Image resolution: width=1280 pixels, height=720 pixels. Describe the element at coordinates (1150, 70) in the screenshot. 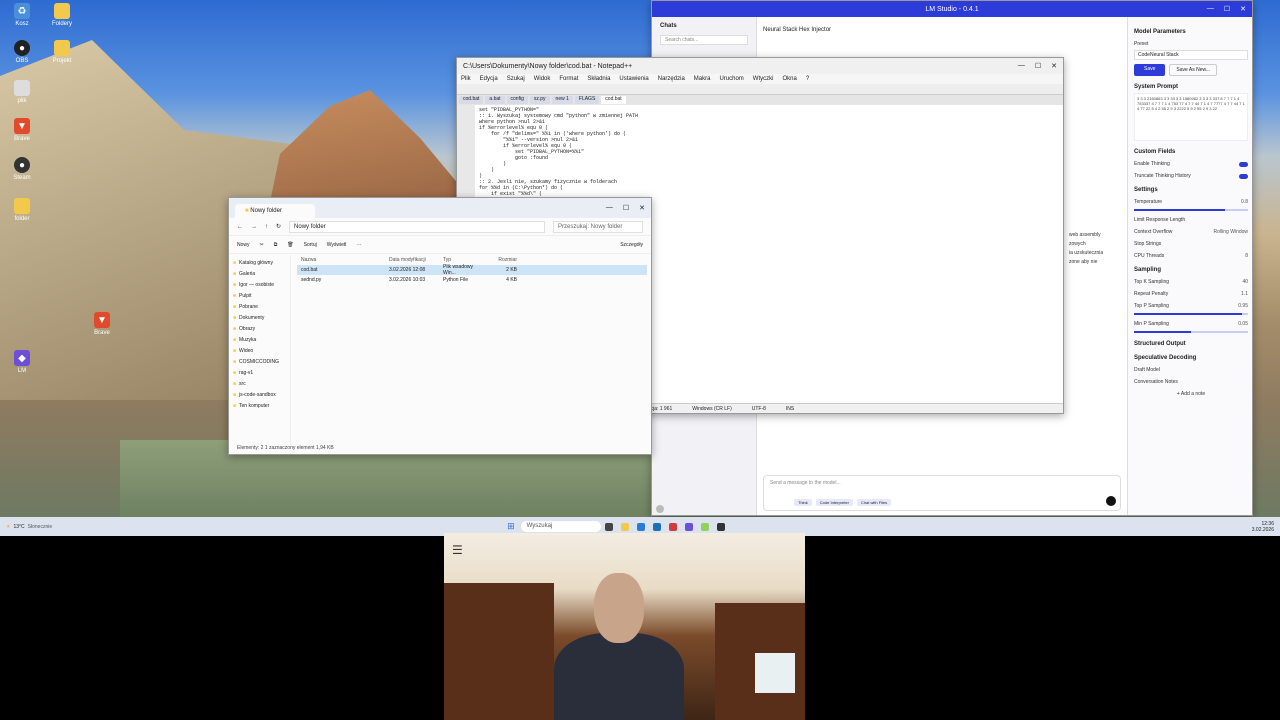

I see `save-button: Save` at that location.